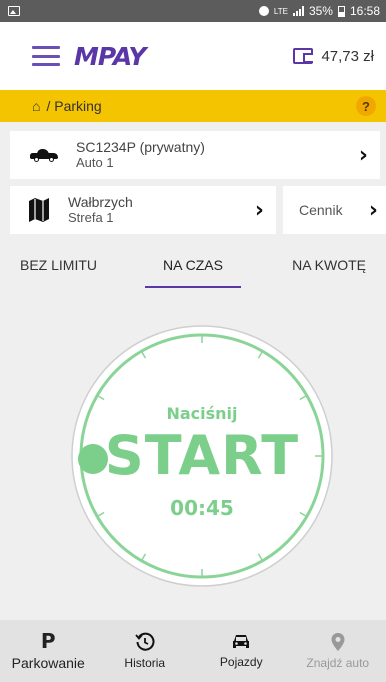  What do you see at coordinates (347, 56) in the screenshot?
I see `balance-amount: 47,73 zł` at bounding box center [347, 56].